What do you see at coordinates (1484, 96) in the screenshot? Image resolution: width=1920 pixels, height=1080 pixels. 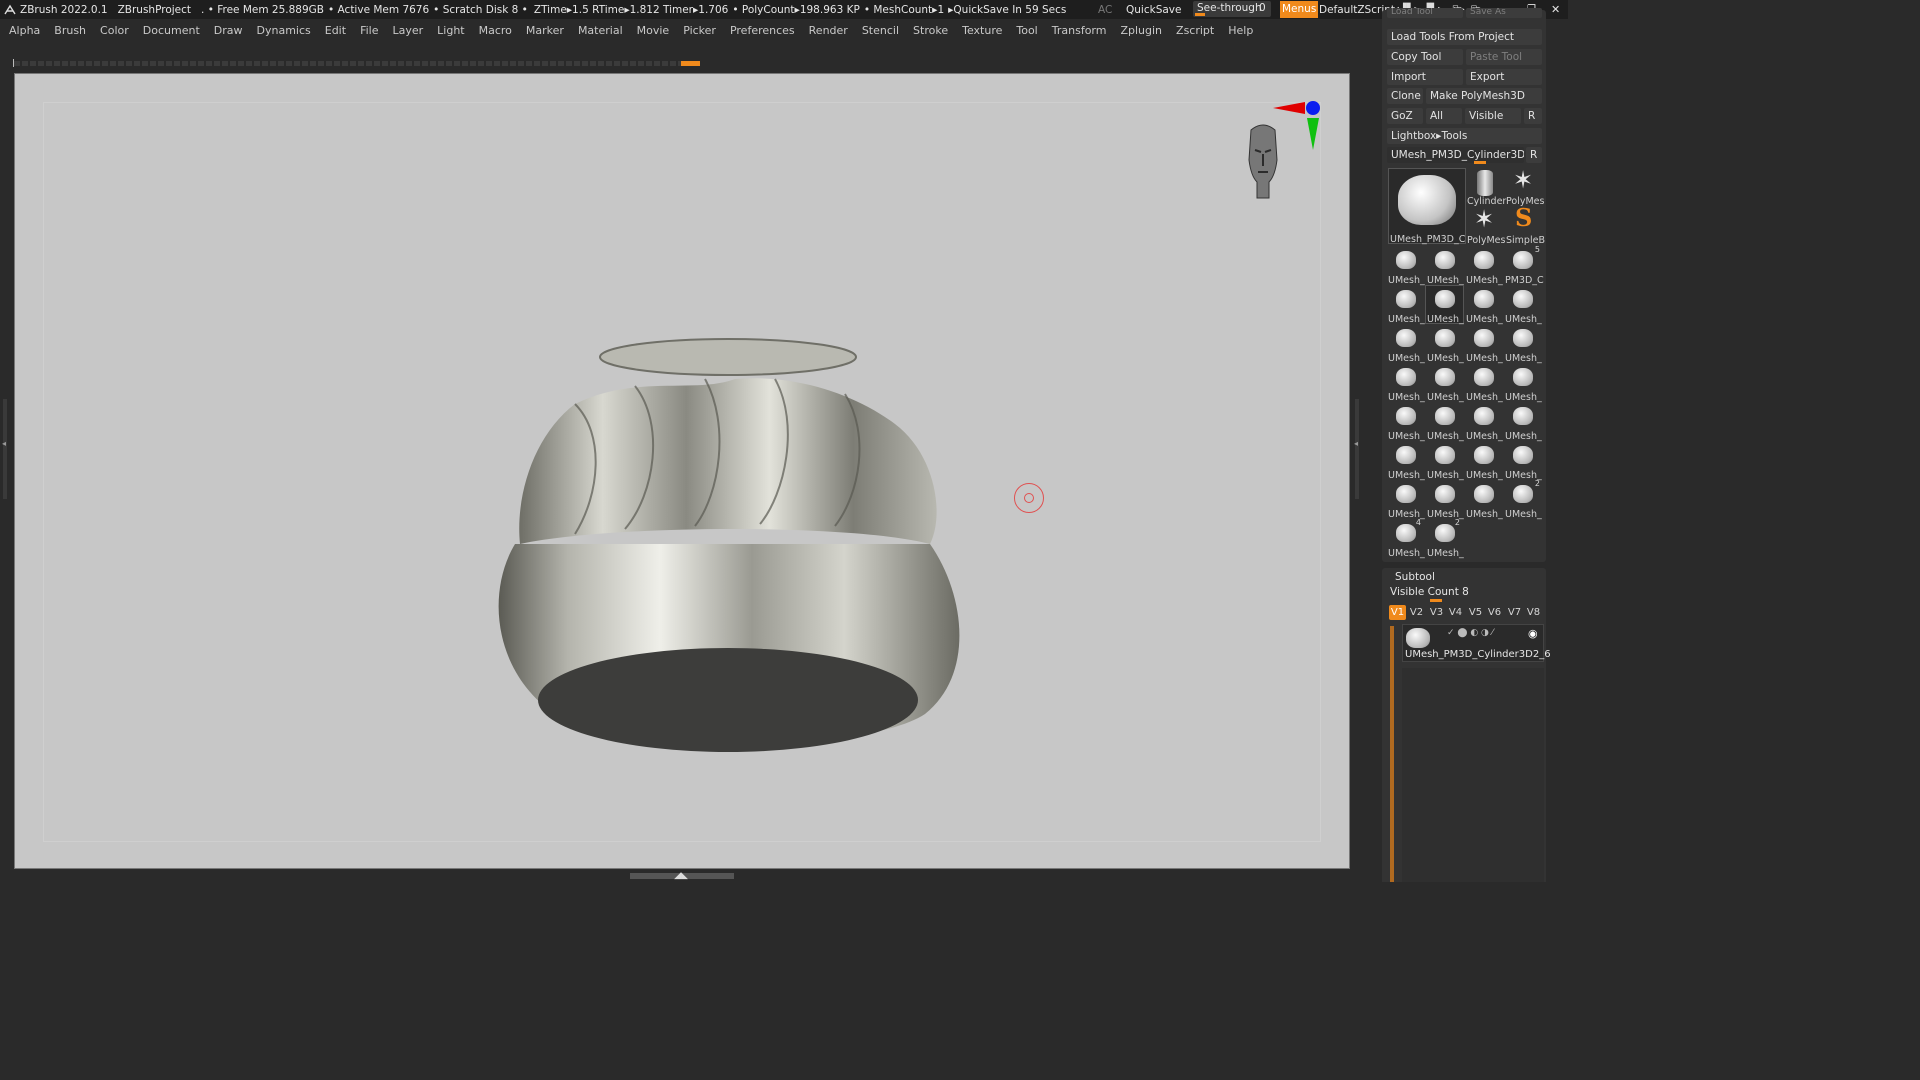 I see `make-polymesh3d-button: Make PolyMesh3D` at bounding box center [1484, 96].